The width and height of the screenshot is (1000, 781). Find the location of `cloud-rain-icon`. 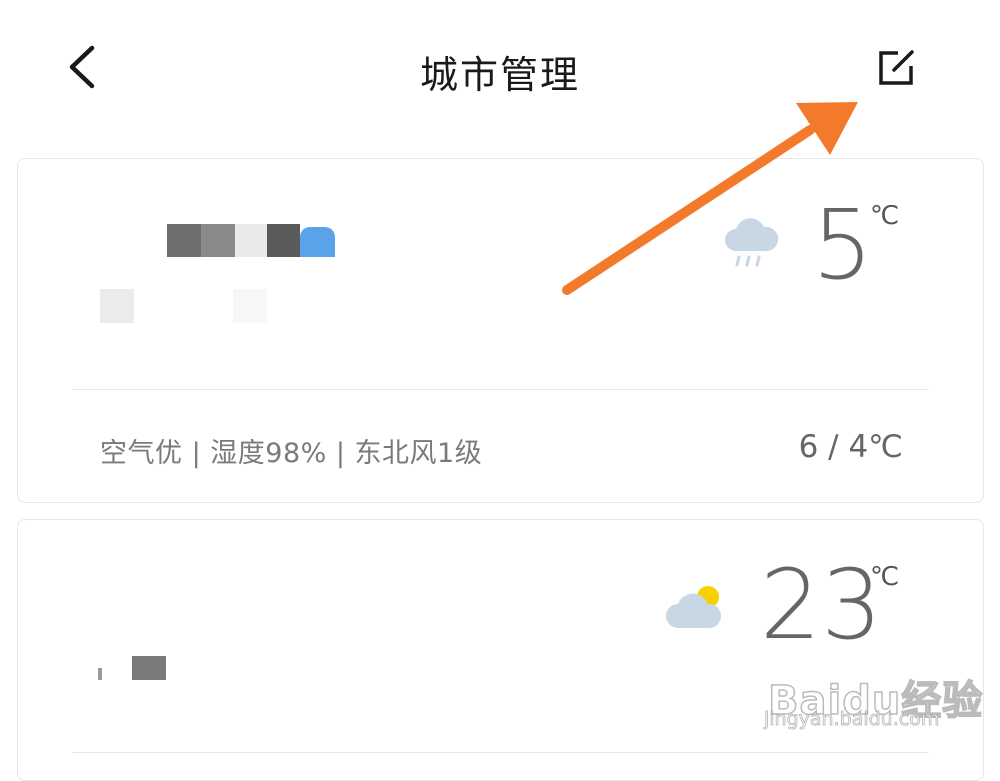

cloud-rain-icon is located at coordinates (752, 242).